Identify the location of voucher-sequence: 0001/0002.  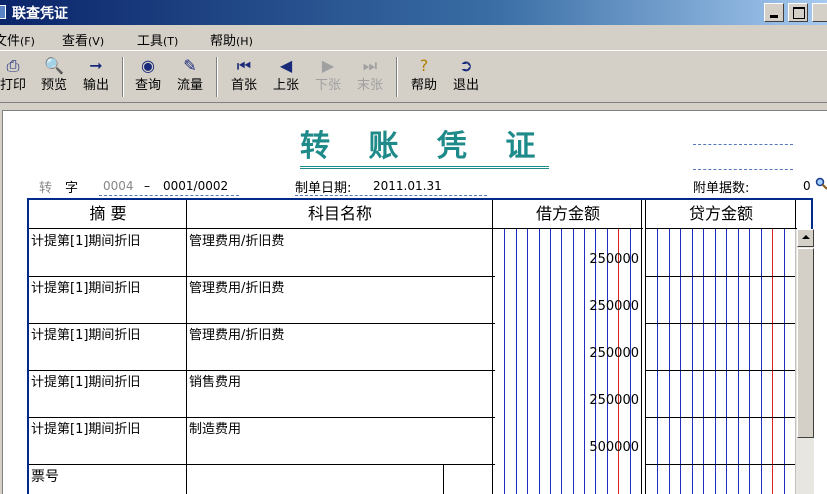
(196, 186).